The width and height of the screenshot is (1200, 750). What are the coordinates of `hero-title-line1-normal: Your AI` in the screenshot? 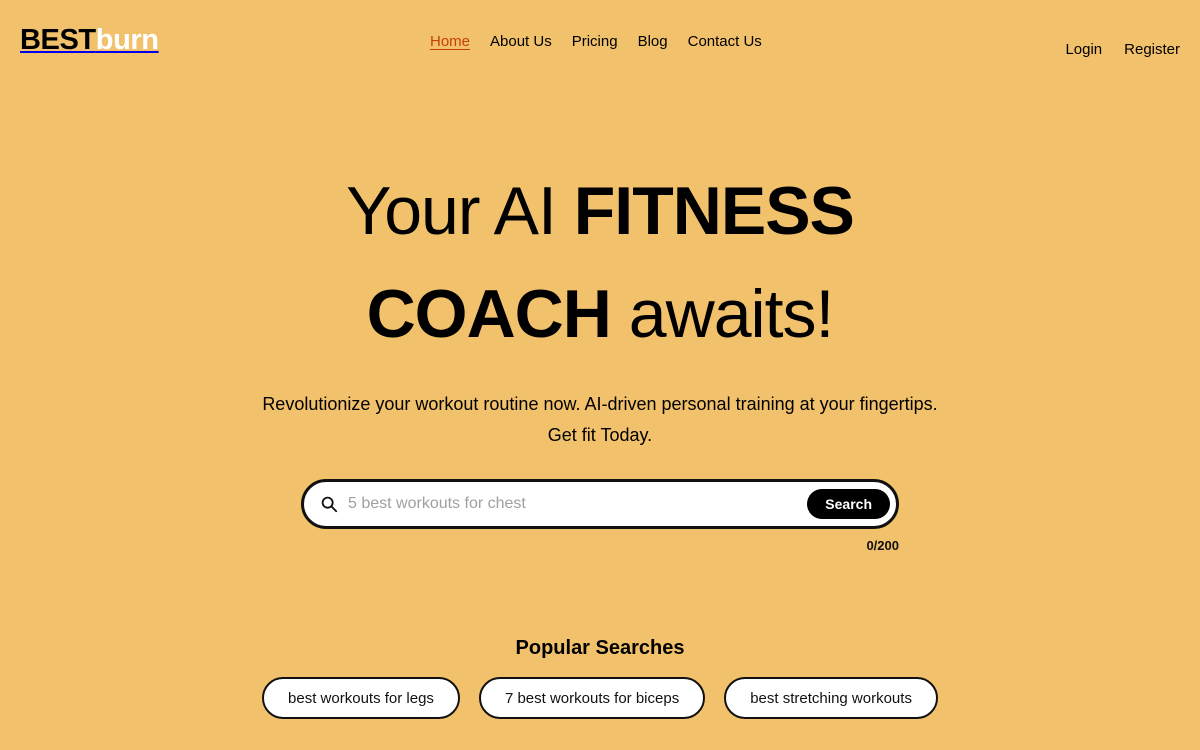 It's located at (460, 211).